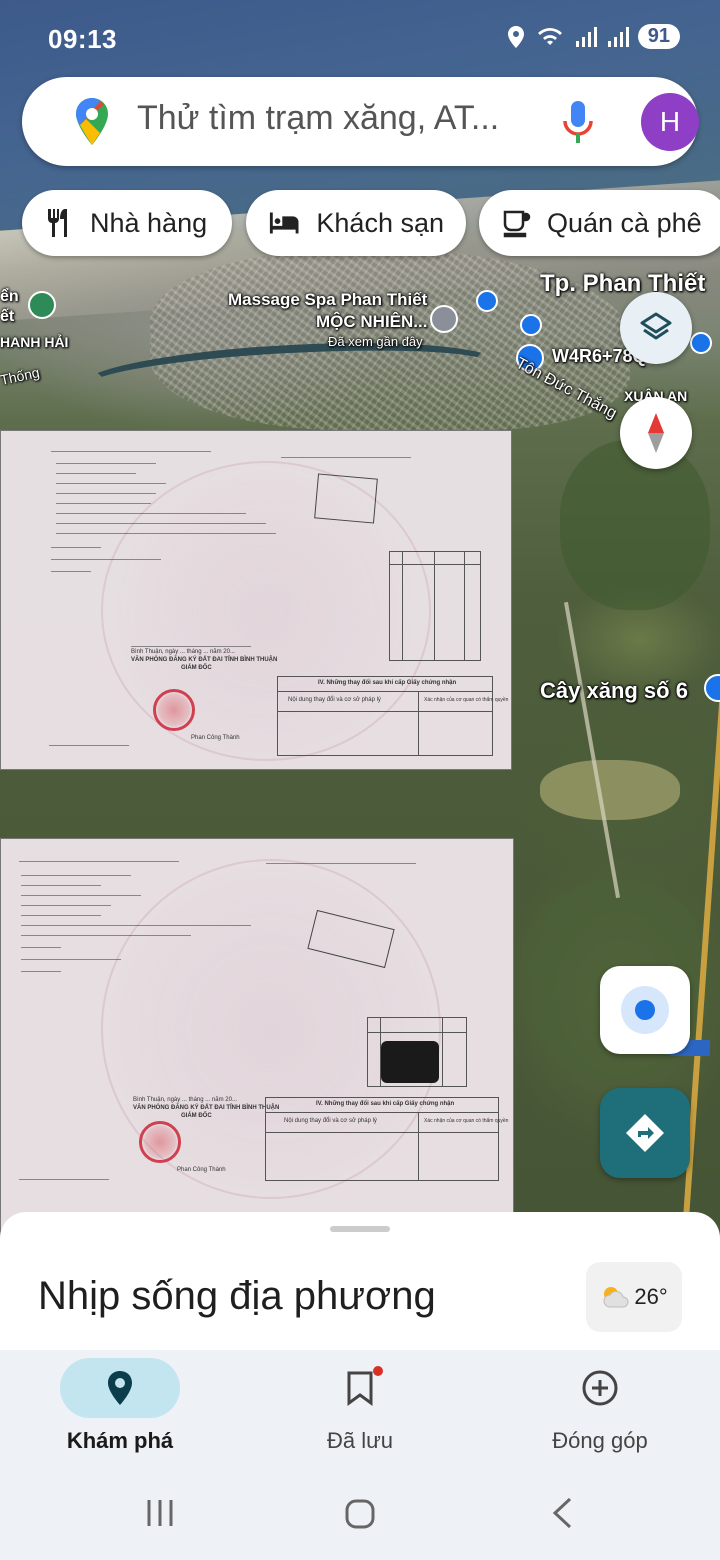  What do you see at coordinates (334, 700) in the screenshot?
I see `sheet1-table-header-left: Nội dung thay đổi và cơ sở pháp lý` at bounding box center [334, 700].